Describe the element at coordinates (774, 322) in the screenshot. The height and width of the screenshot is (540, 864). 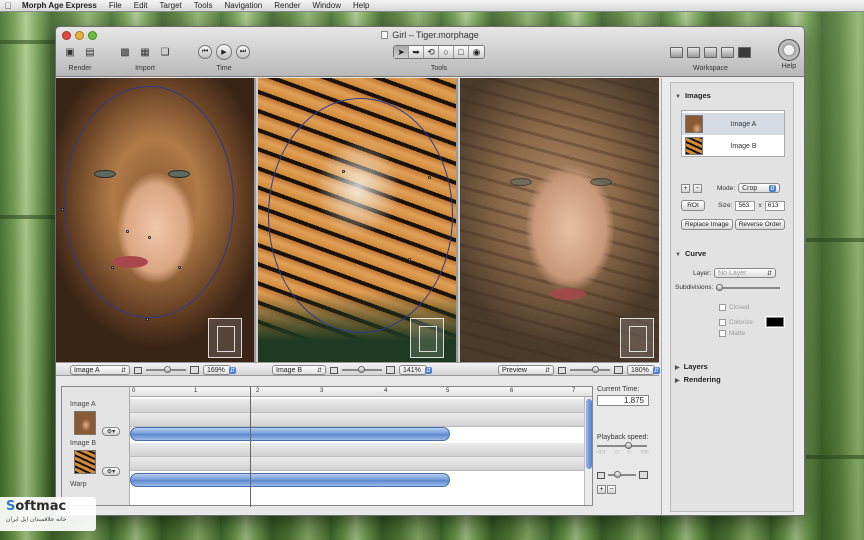
I see `curve-color-well` at that location.